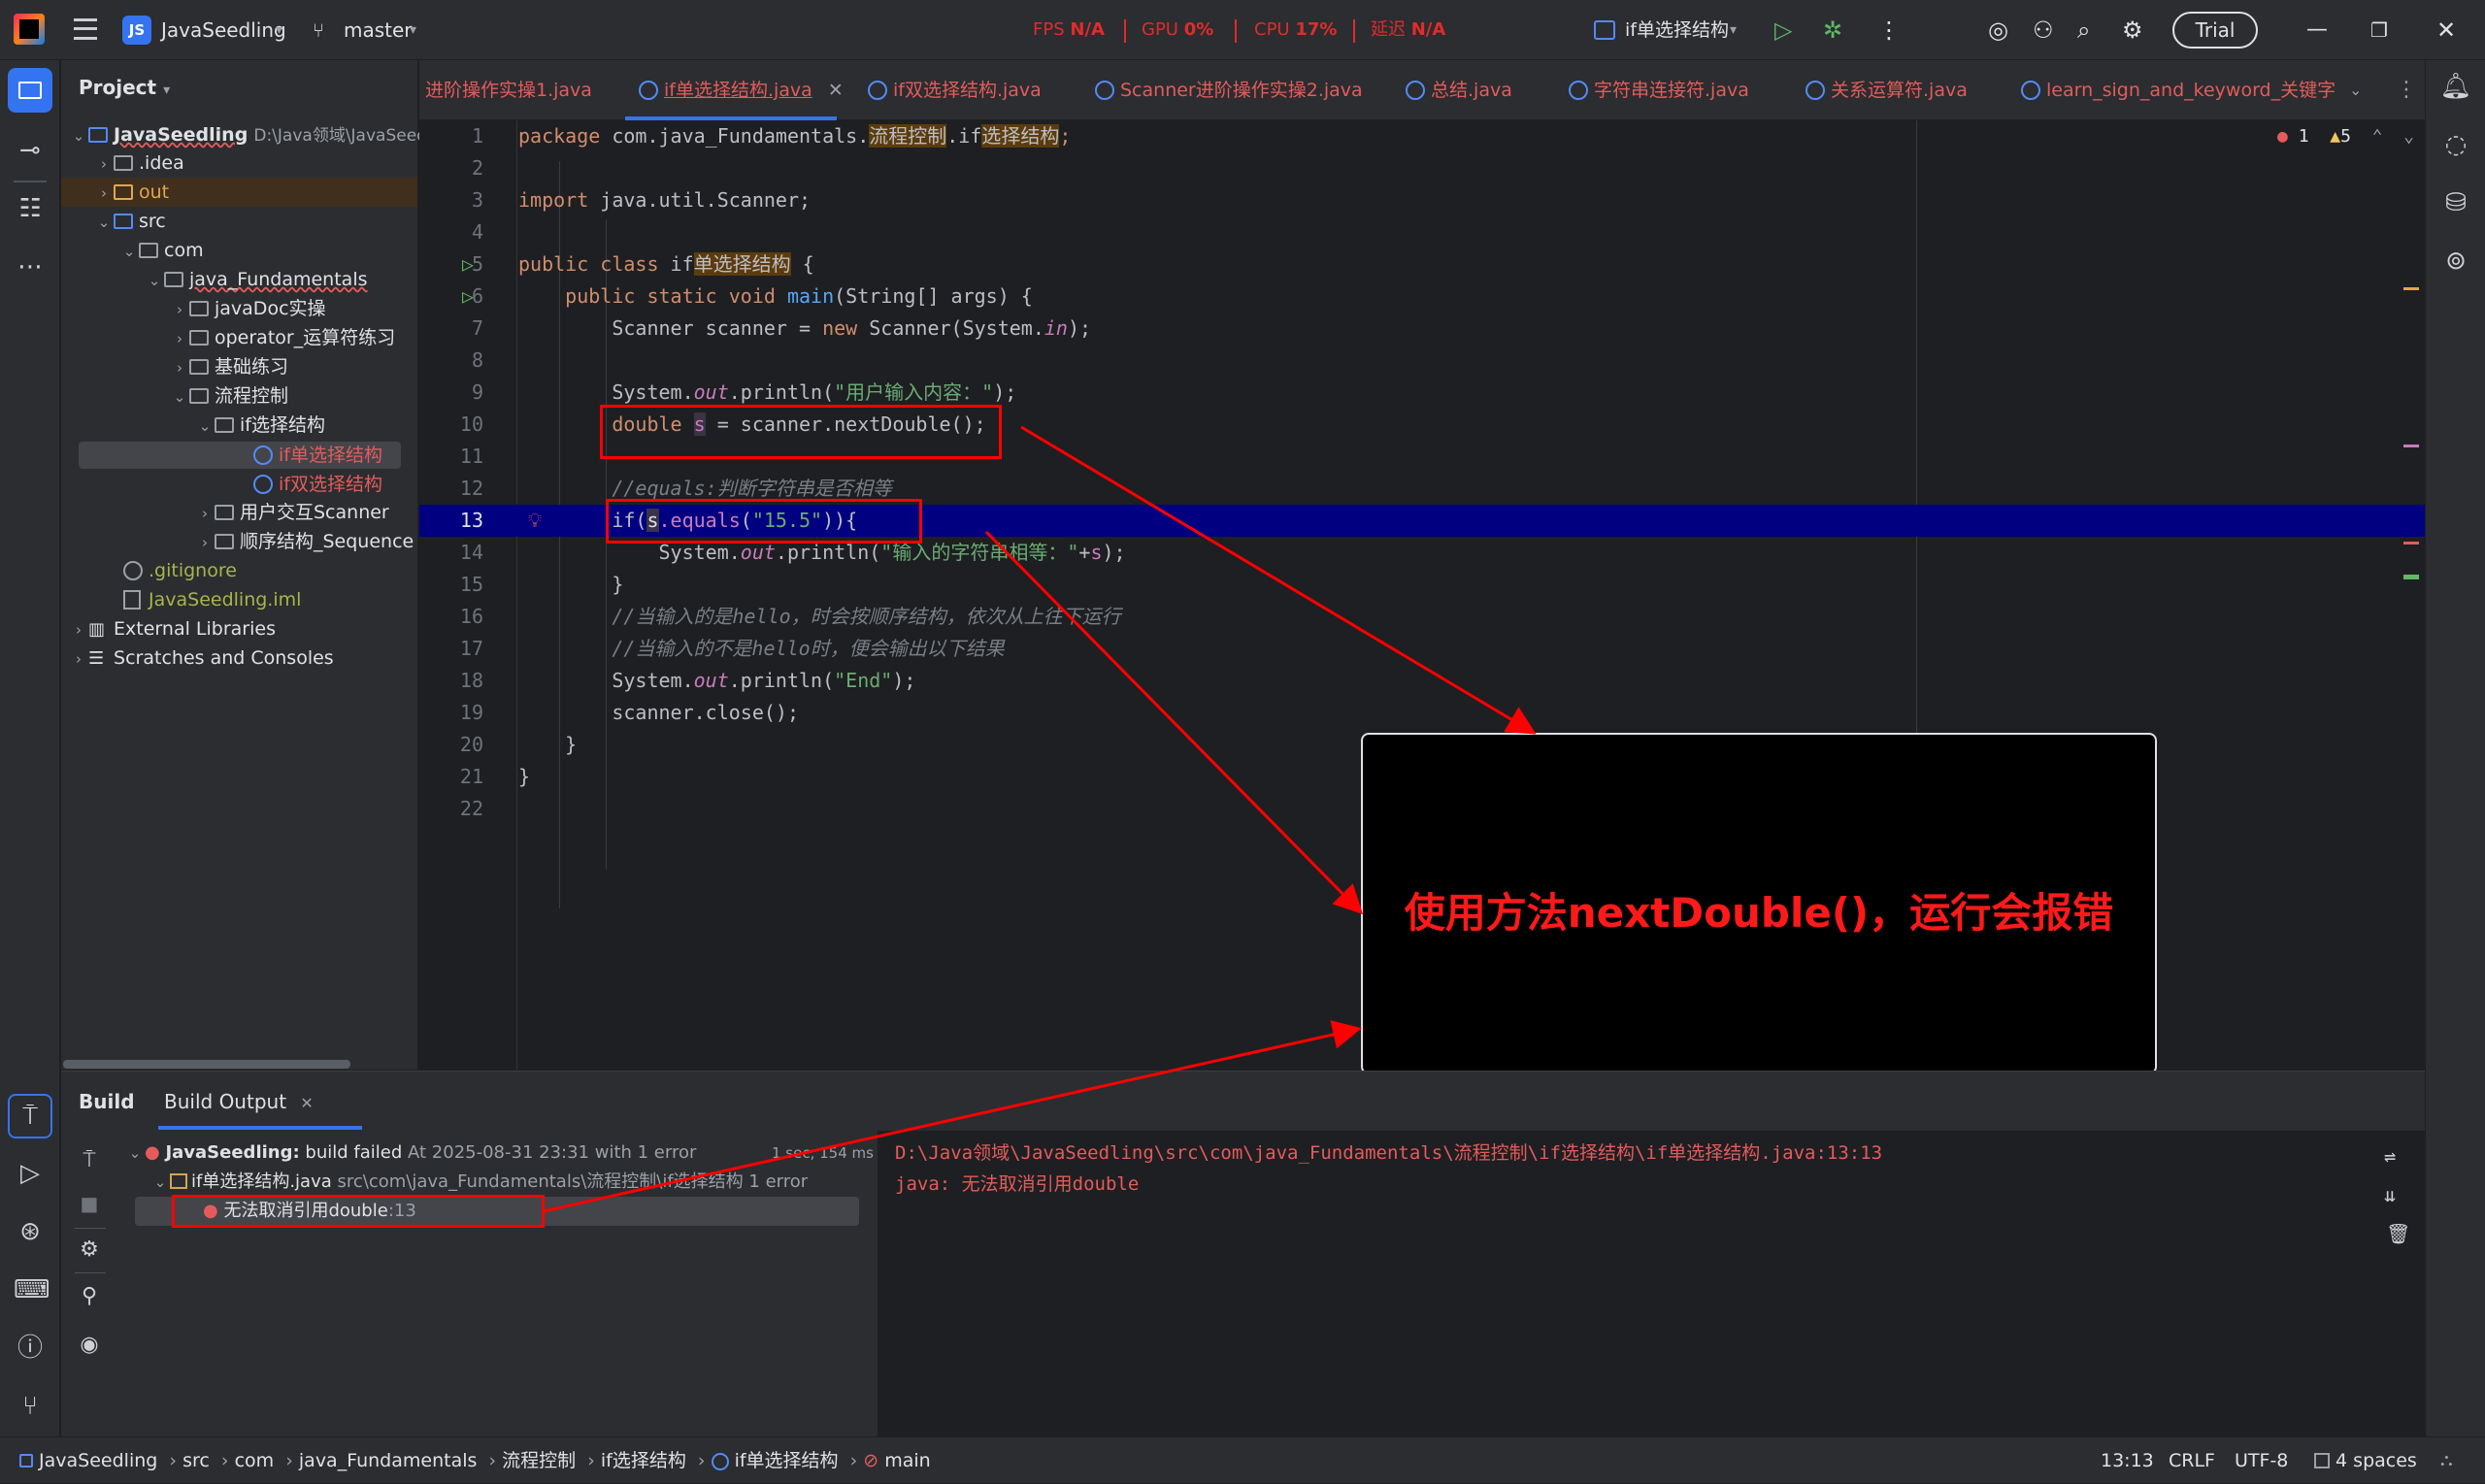 Image resolution: width=2485 pixels, height=1484 pixels. Describe the element at coordinates (30, 29) in the screenshot. I see `app-logo-icon` at that location.